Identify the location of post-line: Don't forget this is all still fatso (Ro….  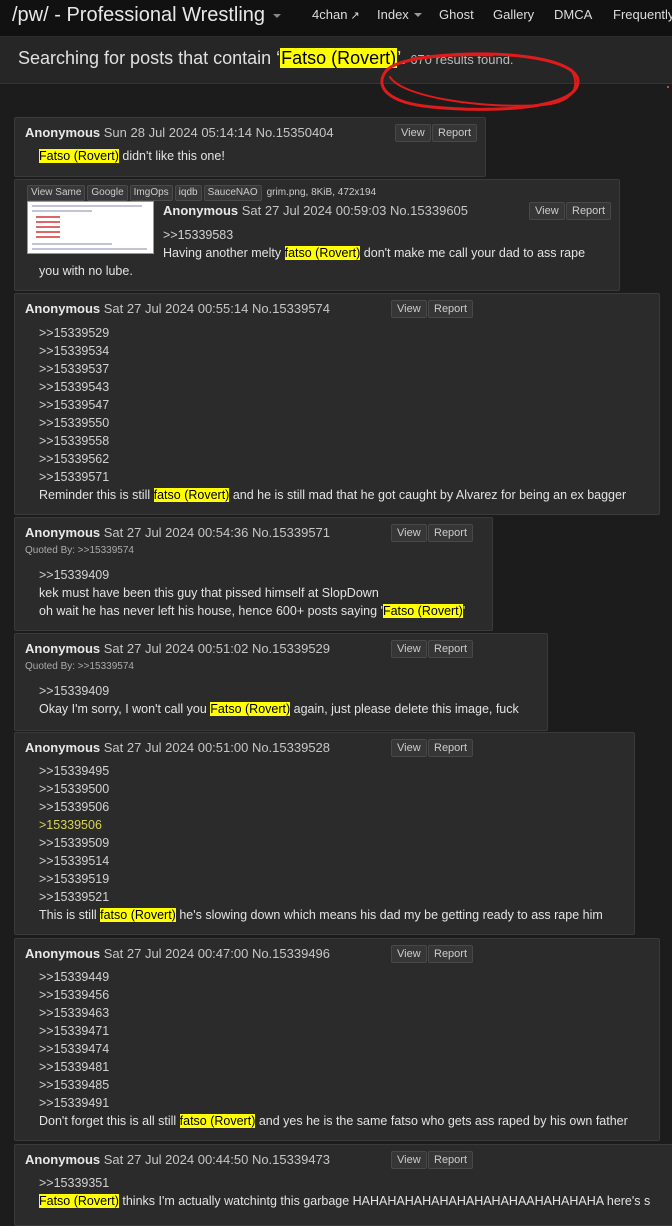
(333, 1121).